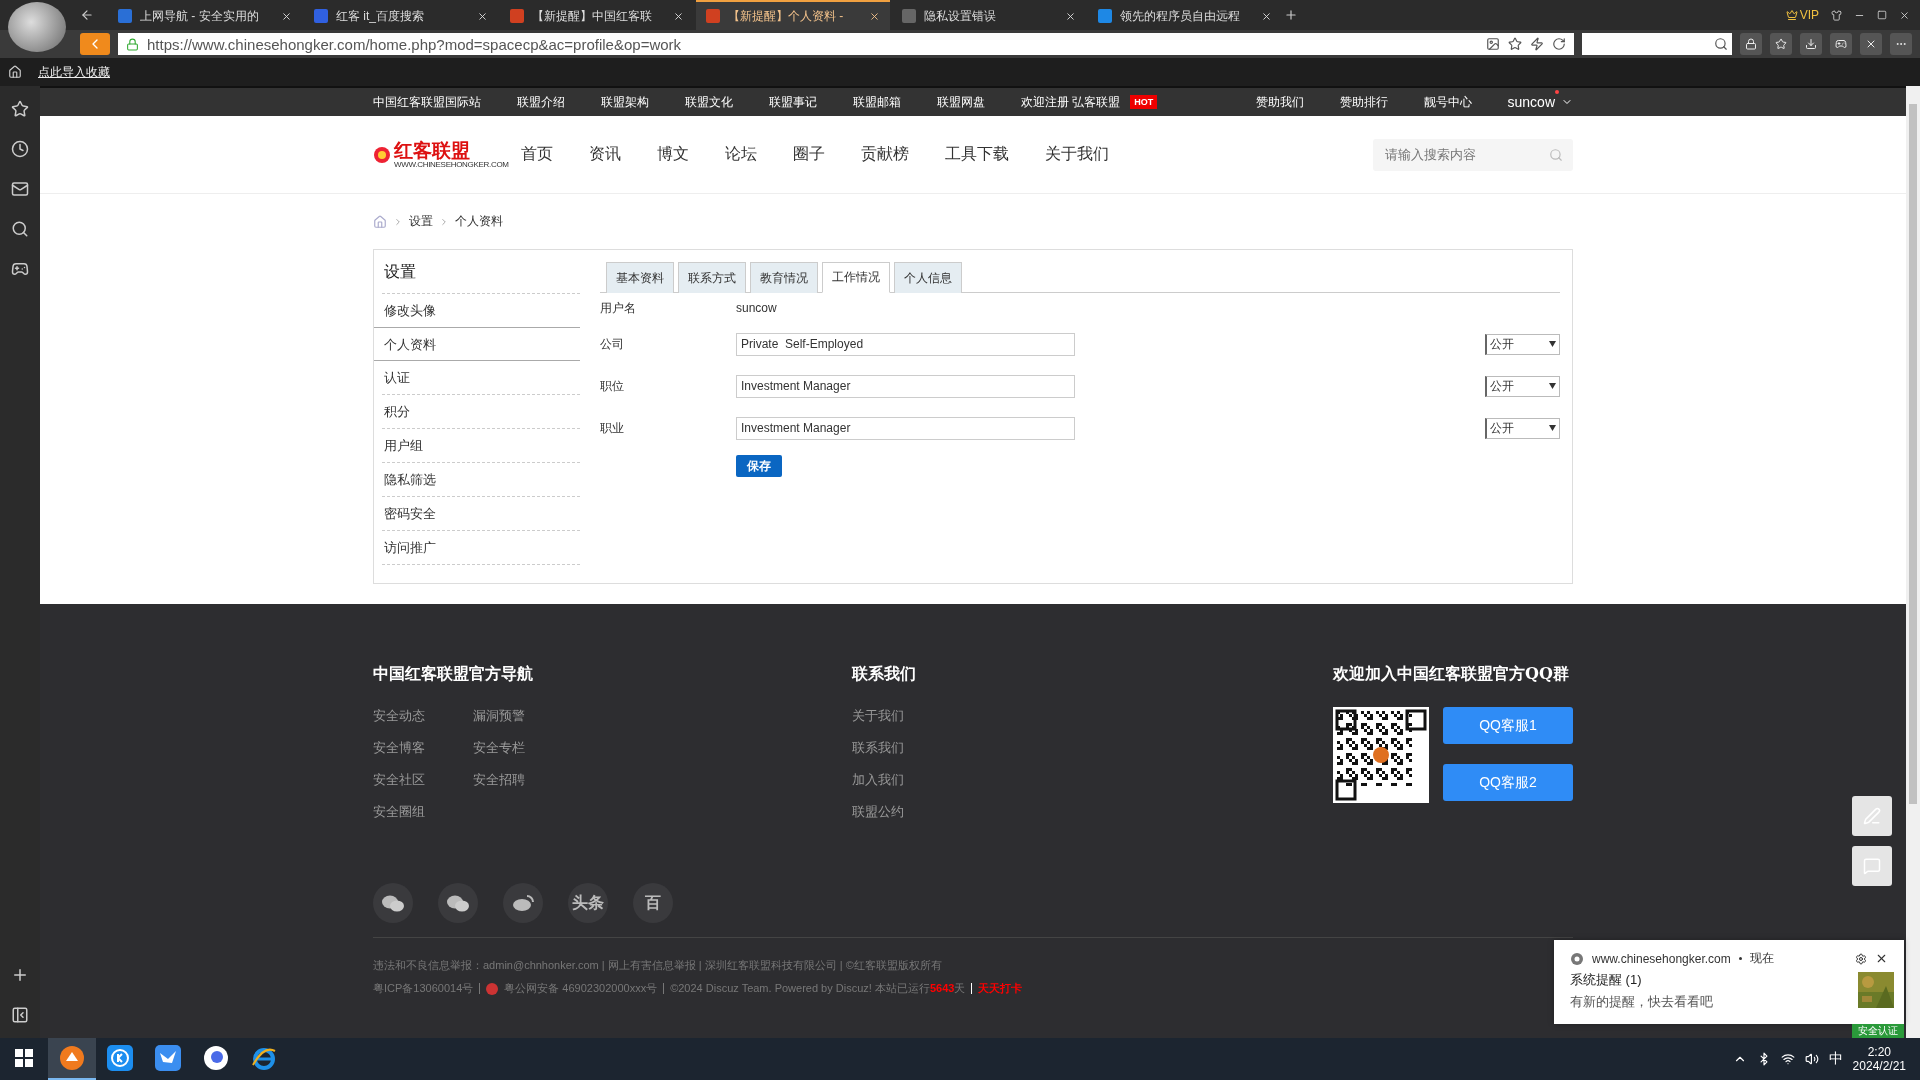 The image size is (1920, 1080). I want to click on bird-app-icon, so click(168, 1058).